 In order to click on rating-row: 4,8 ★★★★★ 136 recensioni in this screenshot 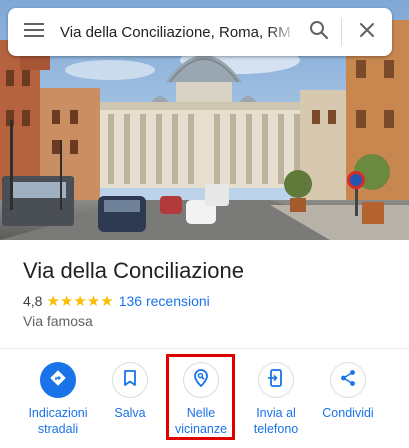, I will do `click(116, 301)`.